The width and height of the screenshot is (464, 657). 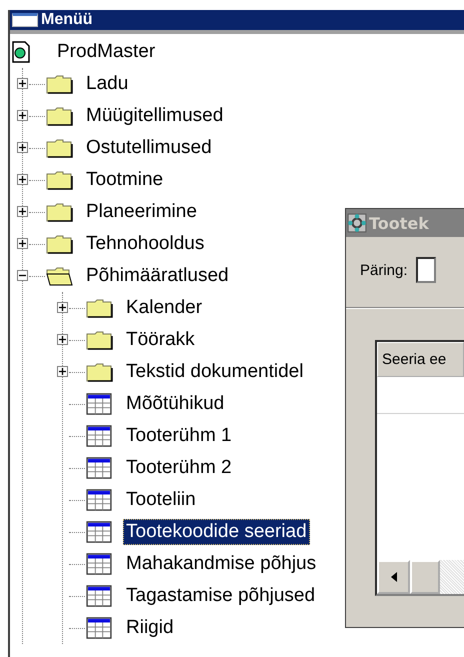 What do you see at coordinates (149, 148) in the screenshot?
I see `tree-item: Ostutellimused` at bounding box center [149, 148].